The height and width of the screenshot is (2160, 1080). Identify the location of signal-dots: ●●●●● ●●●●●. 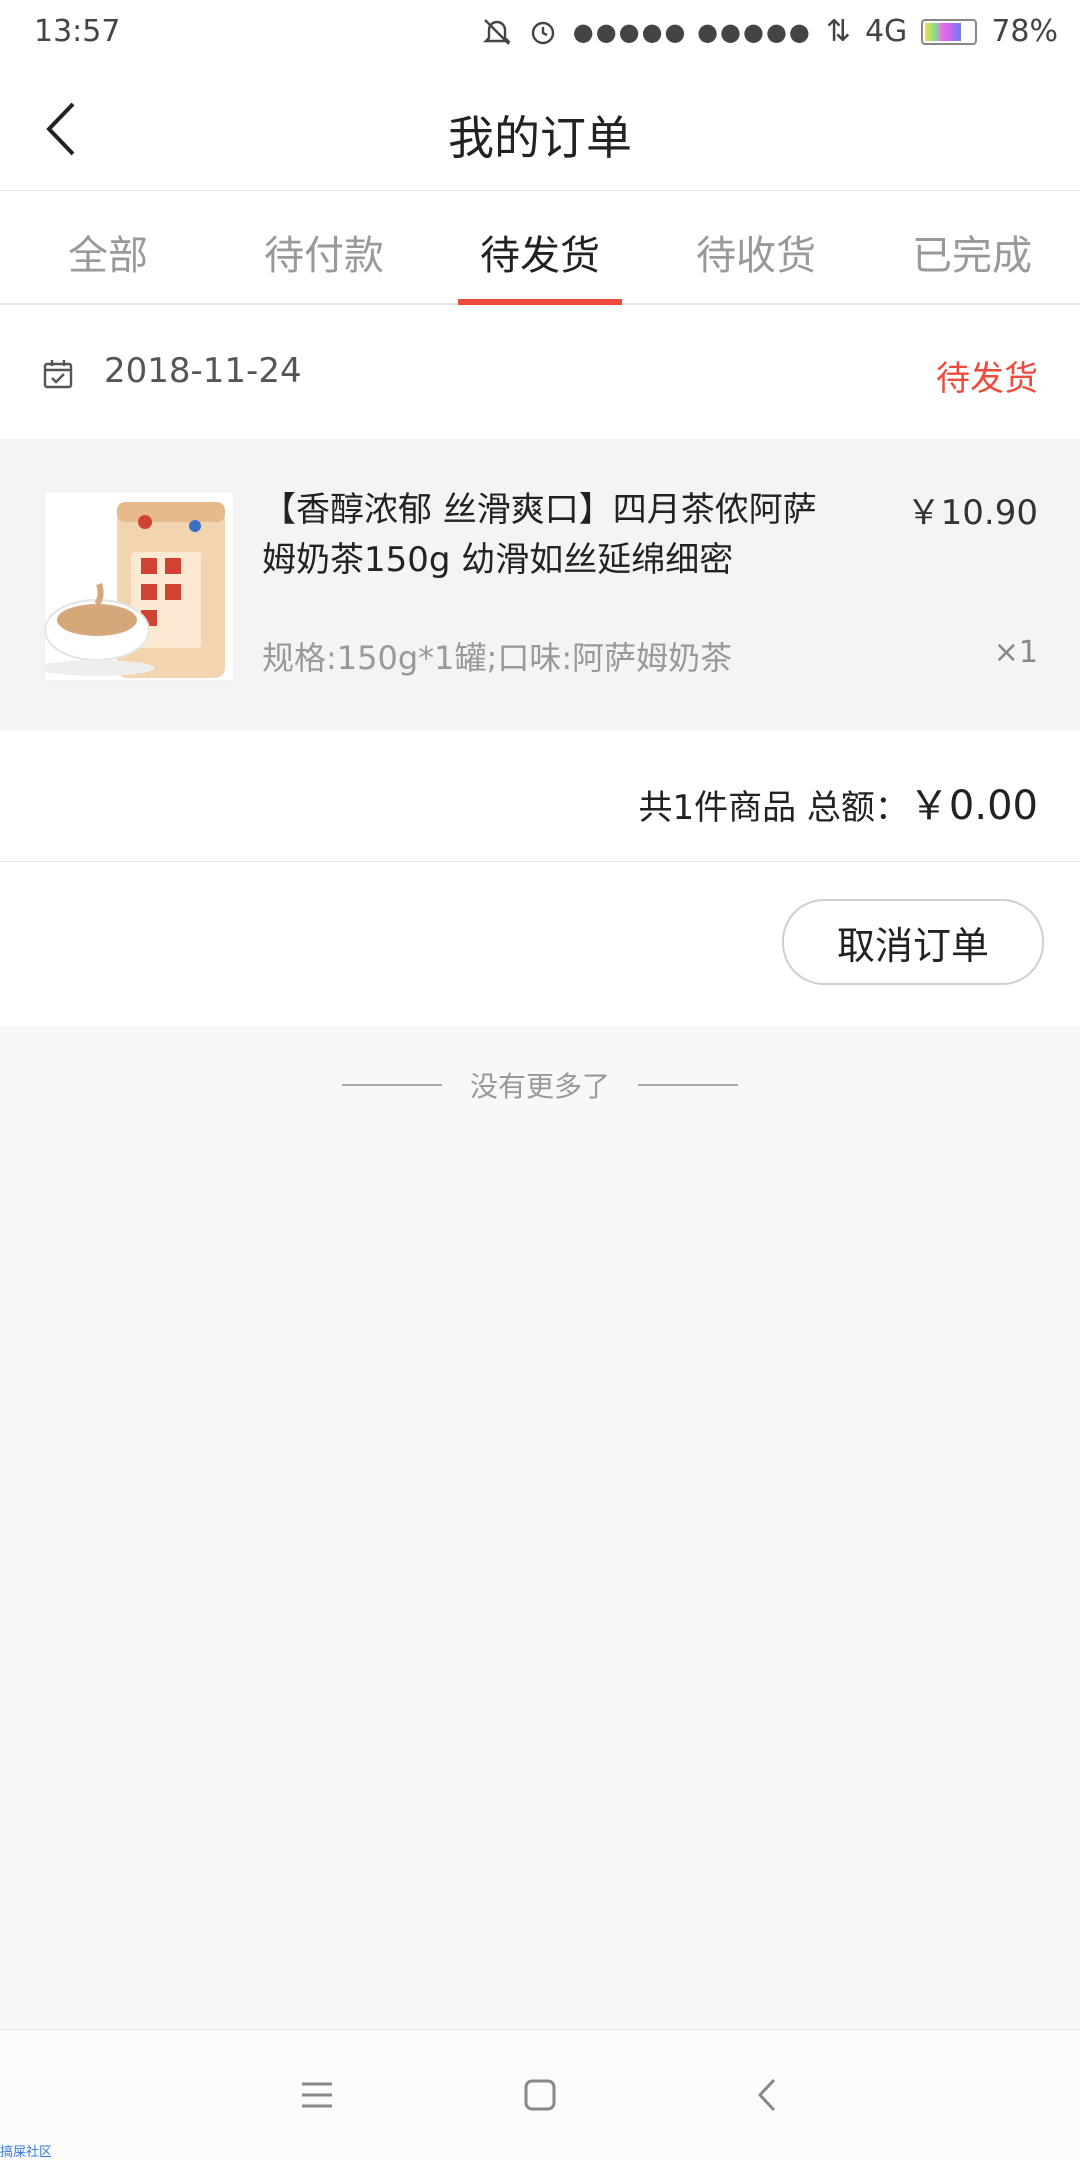
(692, 31).